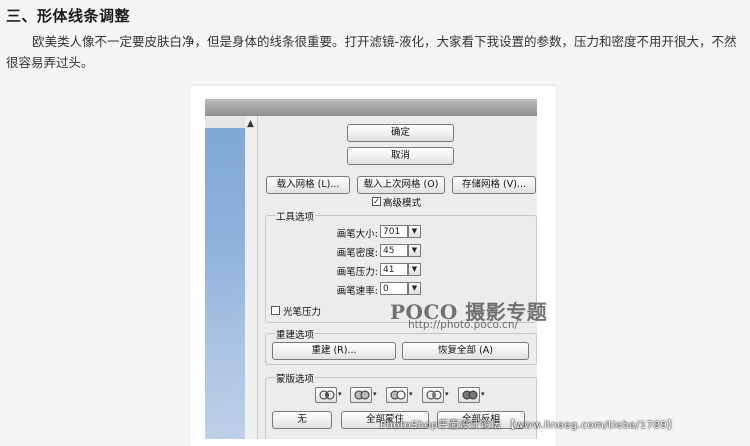 The height and width of the screenshot is (446, 750). I want to click on load-last-mesh-button: 载入上次网格 (O), so click(401, 185).